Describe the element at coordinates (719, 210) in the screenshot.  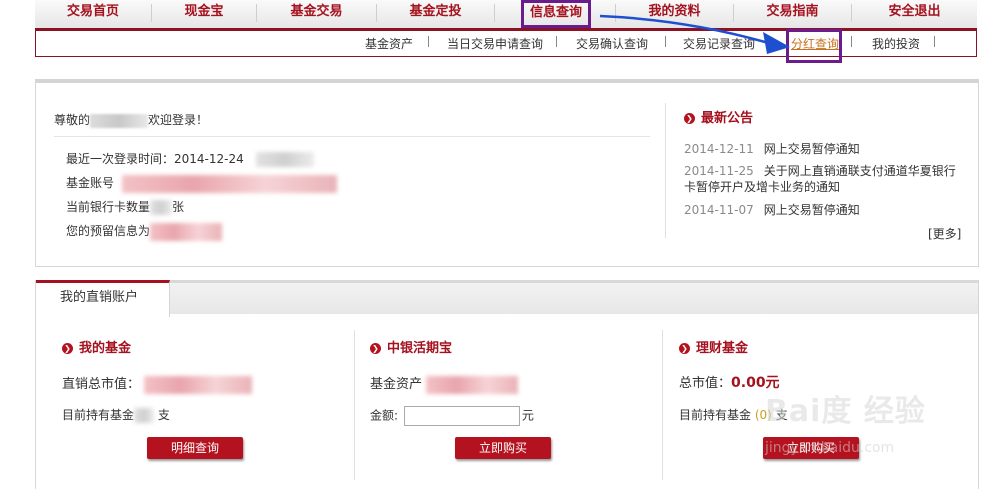
I see `notice-date: 2014-11-07` at that location.